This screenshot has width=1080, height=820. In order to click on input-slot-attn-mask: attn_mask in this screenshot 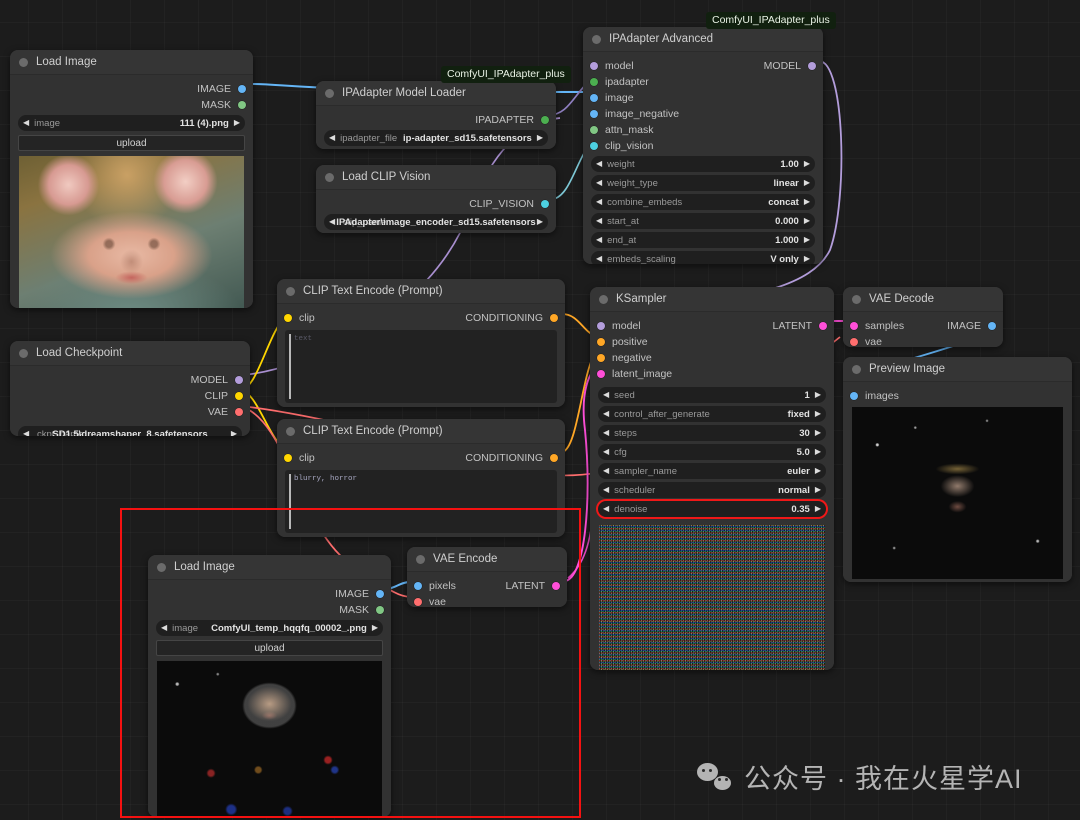, I will do `click(621, 129)`.